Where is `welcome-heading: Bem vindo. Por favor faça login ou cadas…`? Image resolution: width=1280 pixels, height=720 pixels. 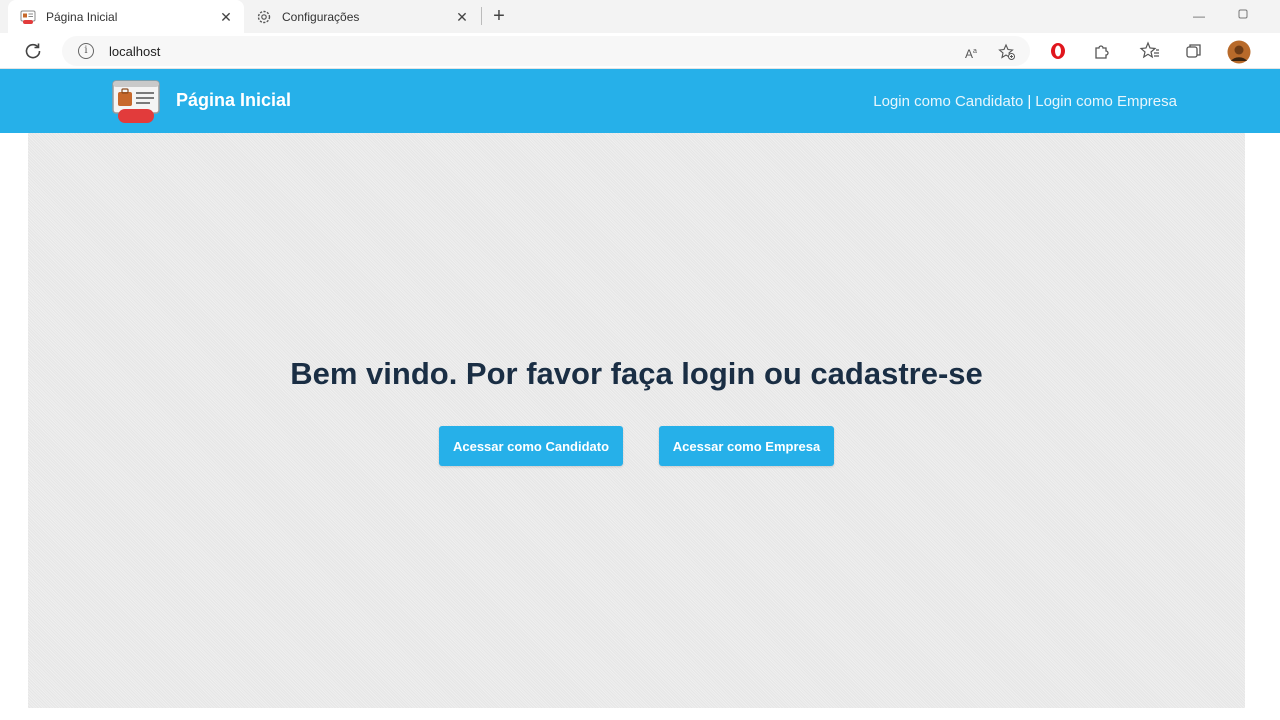 welcome-heading: Bem vindo. Por favor faça login ou cadas… is located at coordinates (636, 373).